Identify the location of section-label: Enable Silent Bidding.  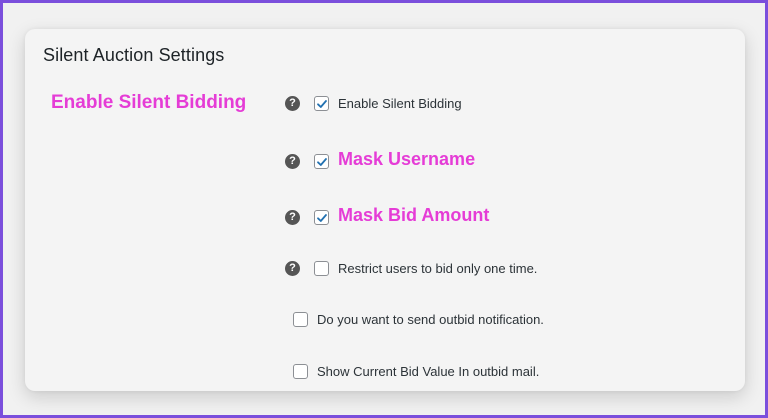
(149, 102).